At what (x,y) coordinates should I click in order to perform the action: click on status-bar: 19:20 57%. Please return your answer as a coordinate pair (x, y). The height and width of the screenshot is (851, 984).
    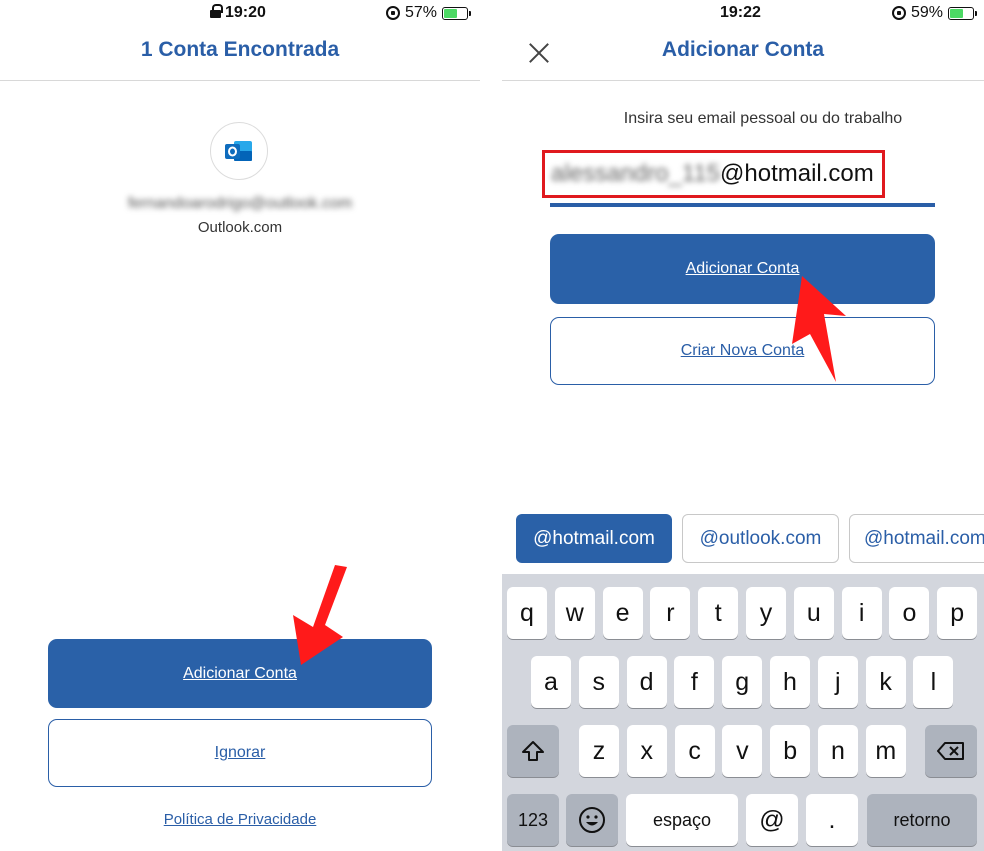
    Looking at the image, I should click on (240, 14).